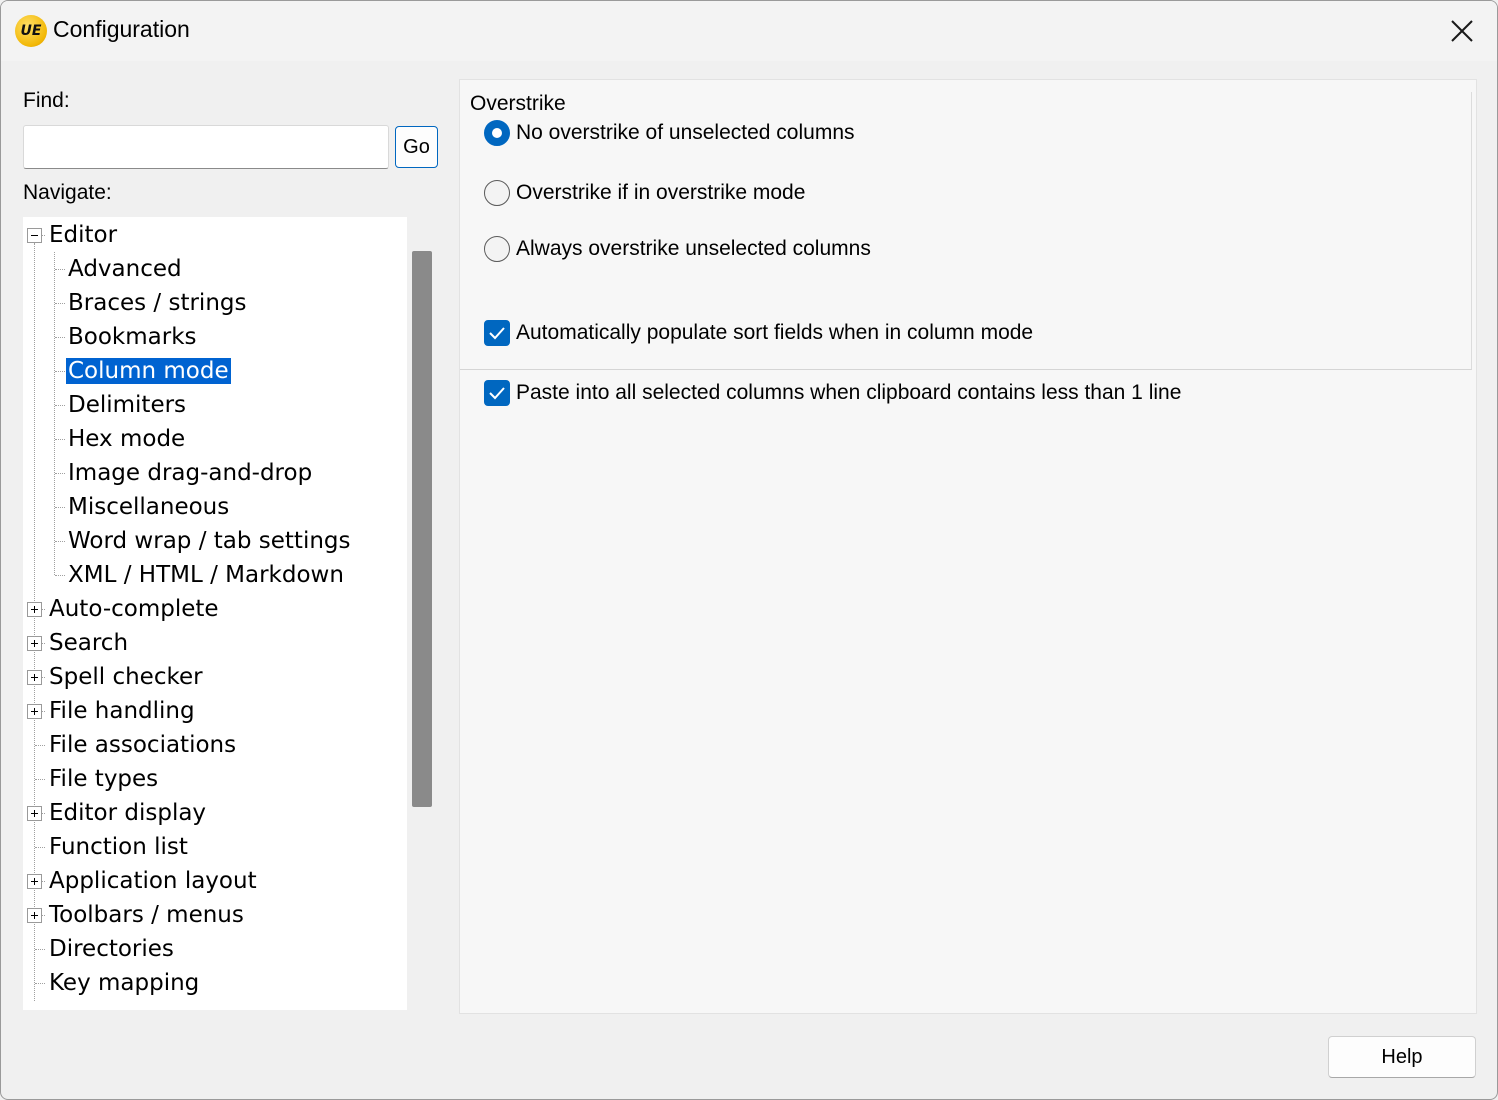  I want to click on tree-item: Column mode, so click(148, 371).